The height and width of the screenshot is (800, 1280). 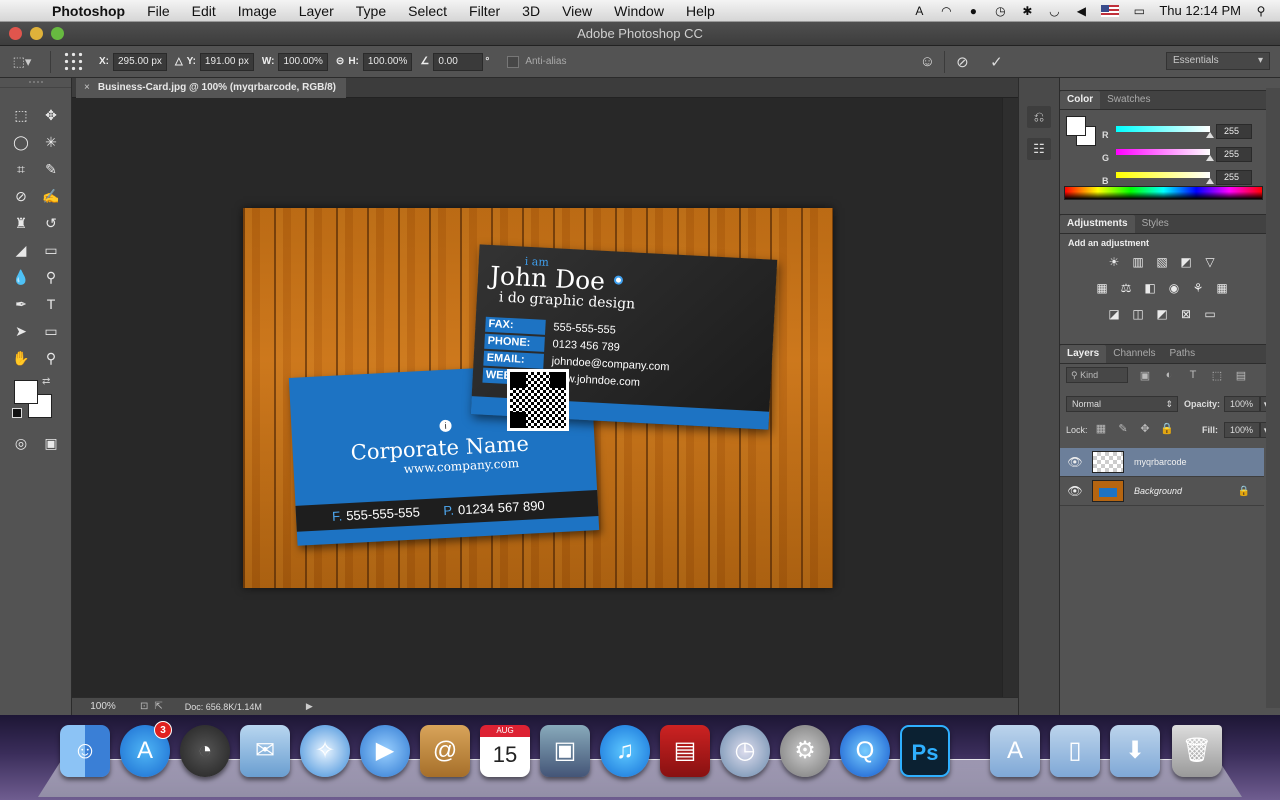 I want to click on tab-color: Color, so click(x=1080, y=100).